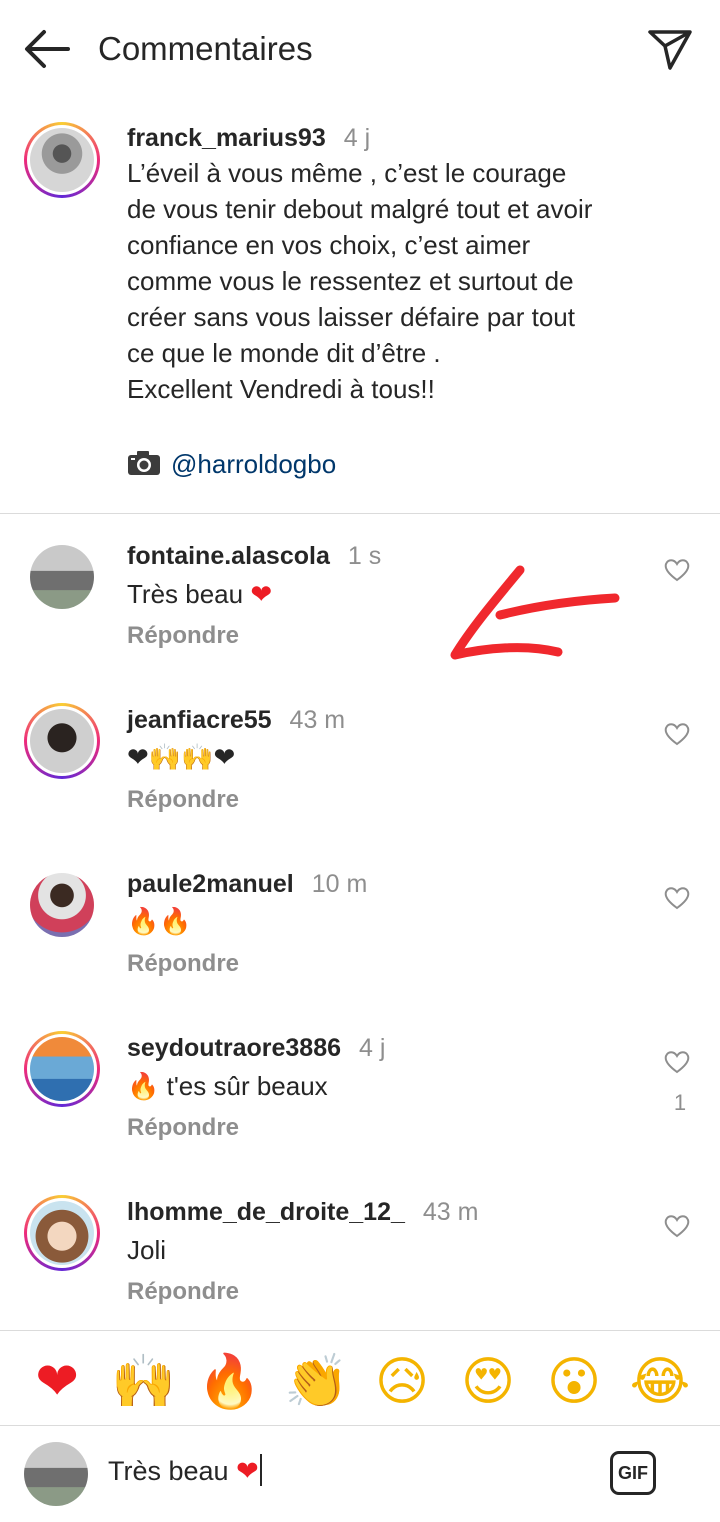 The image size is (720, 1522). What do you see at coordinates (574, 1382) in the screenshot?
I see `emoji-surprised-button: 😮` at bounding box center [574, 1382].